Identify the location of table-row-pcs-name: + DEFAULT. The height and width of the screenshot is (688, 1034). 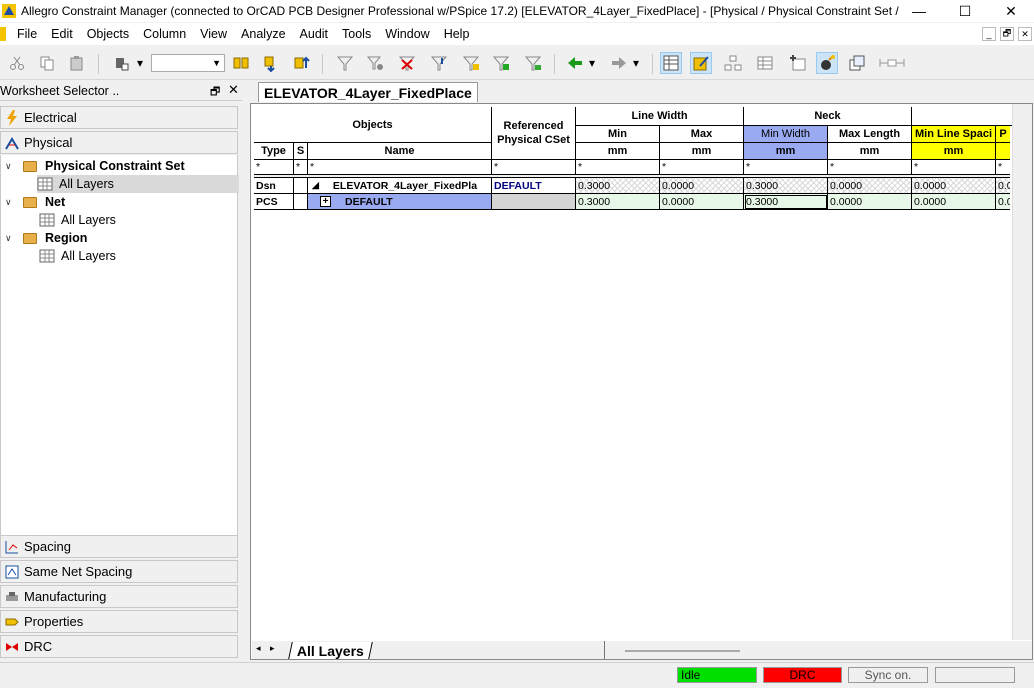
(400, 202).